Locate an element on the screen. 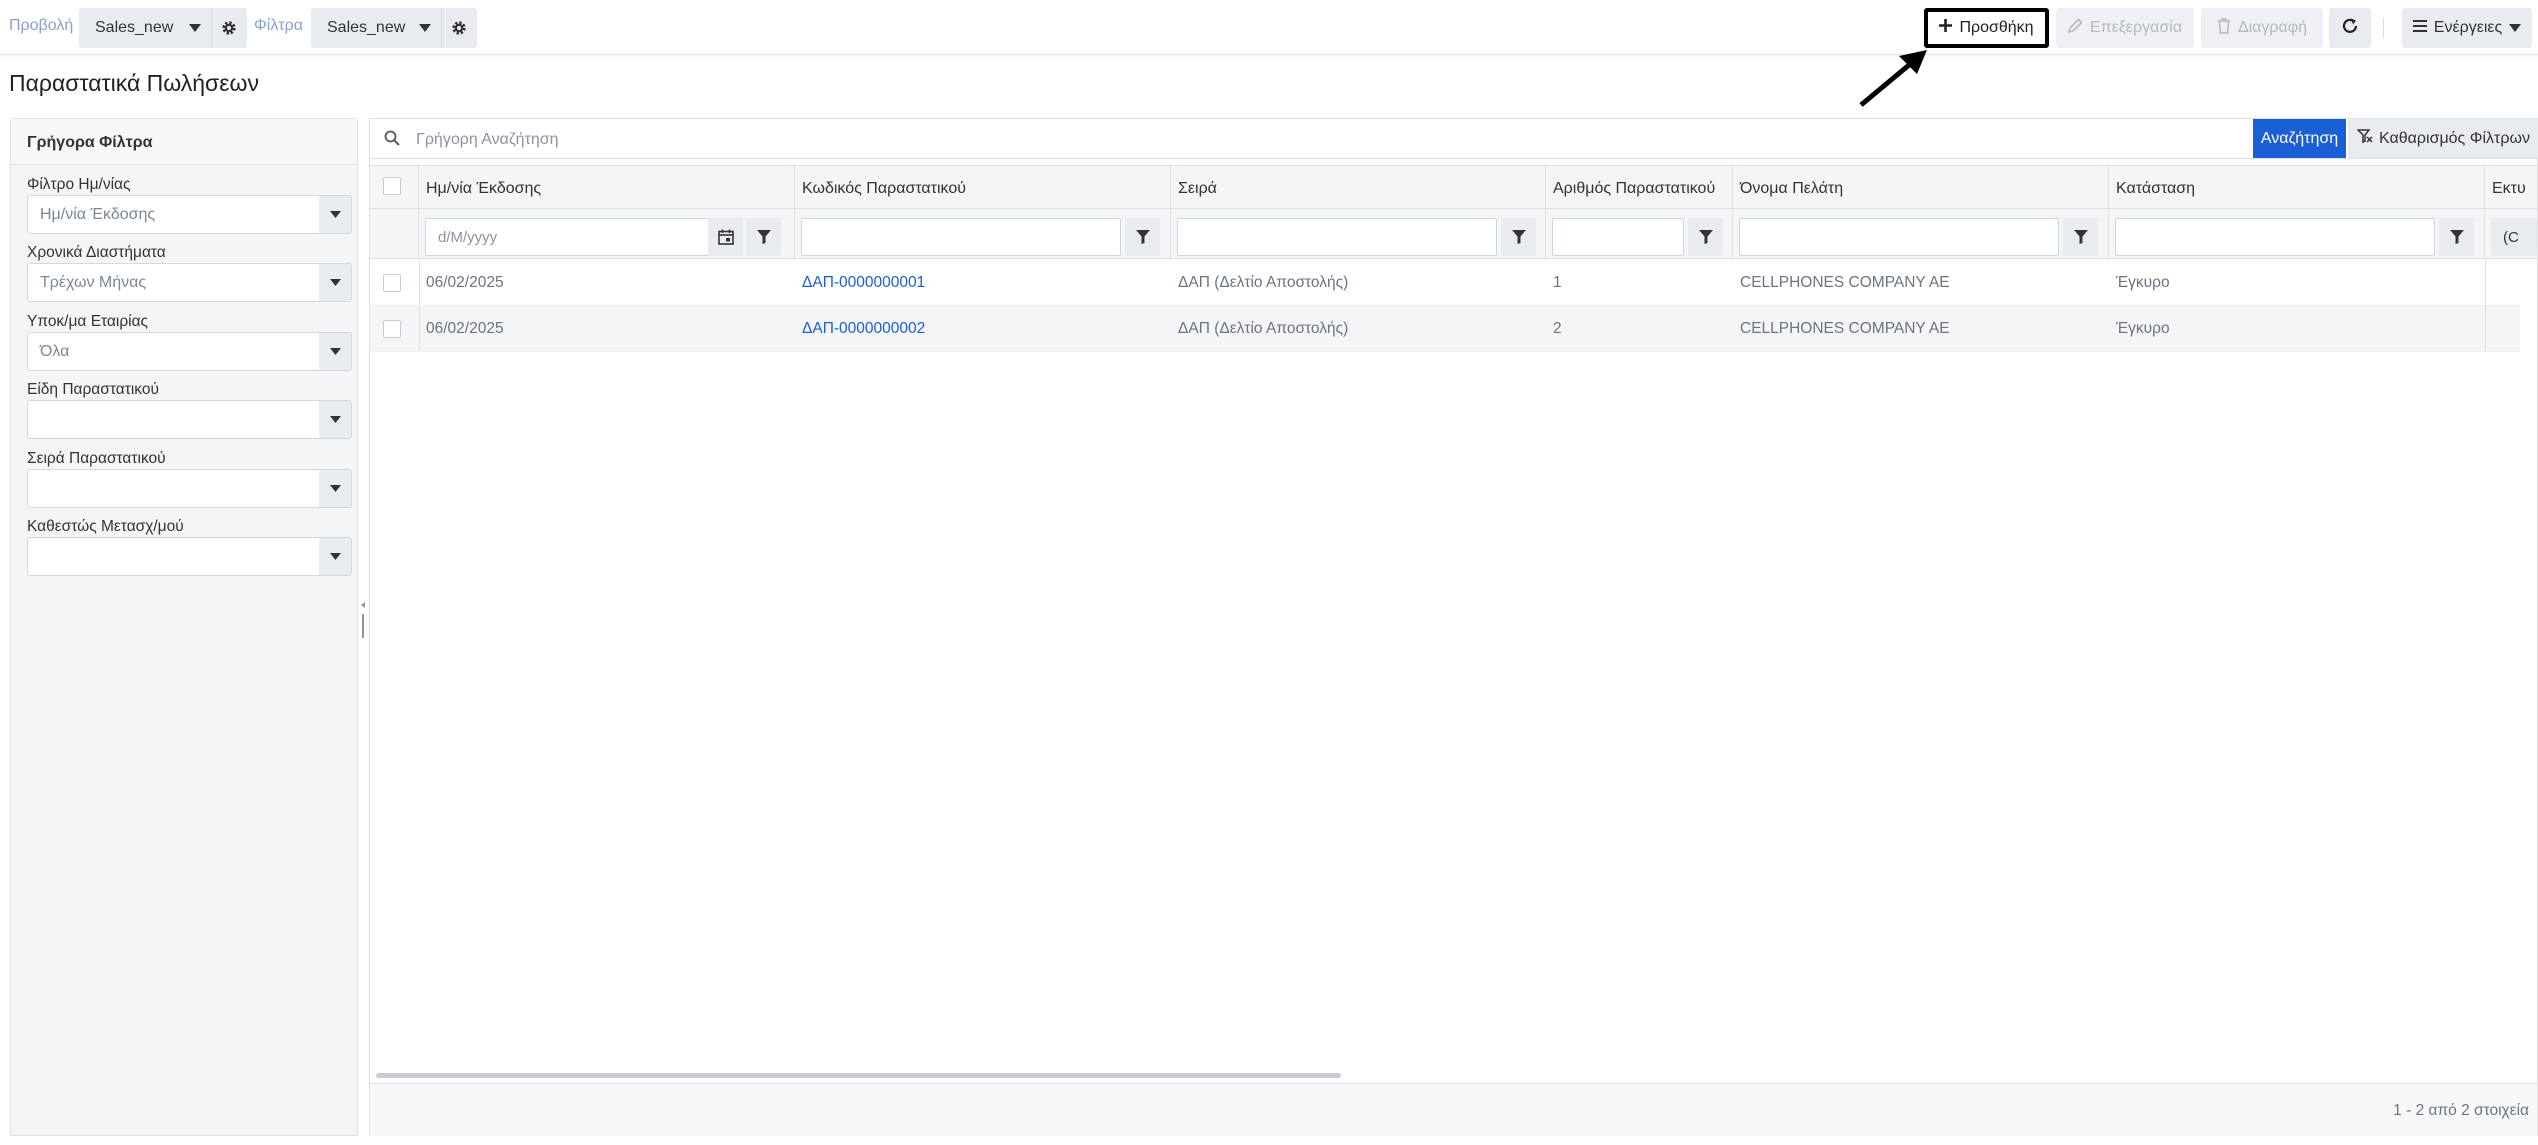 This screenshot has width=2538, height=1145. calendar-icon is located at coordinates (725, 237).